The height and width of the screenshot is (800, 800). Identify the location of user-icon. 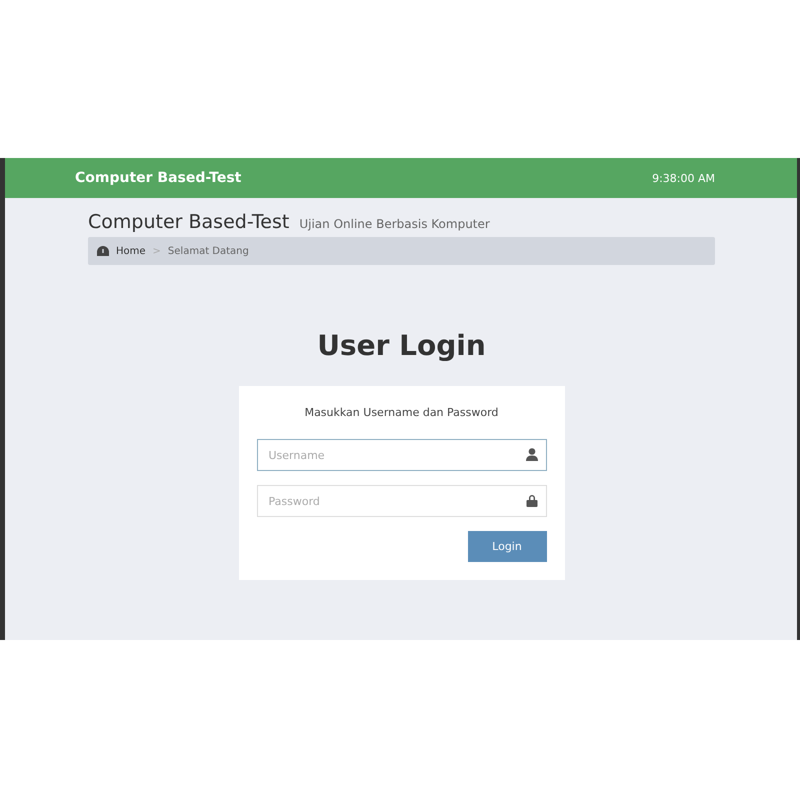
(532, 454).